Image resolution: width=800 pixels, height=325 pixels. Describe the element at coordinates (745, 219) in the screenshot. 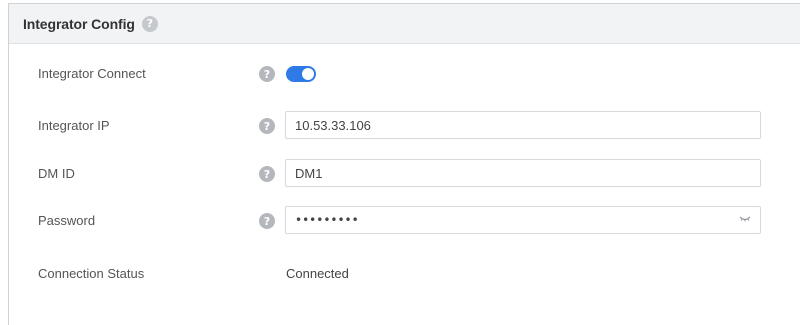

I see `eye-closed-icon` at that location.